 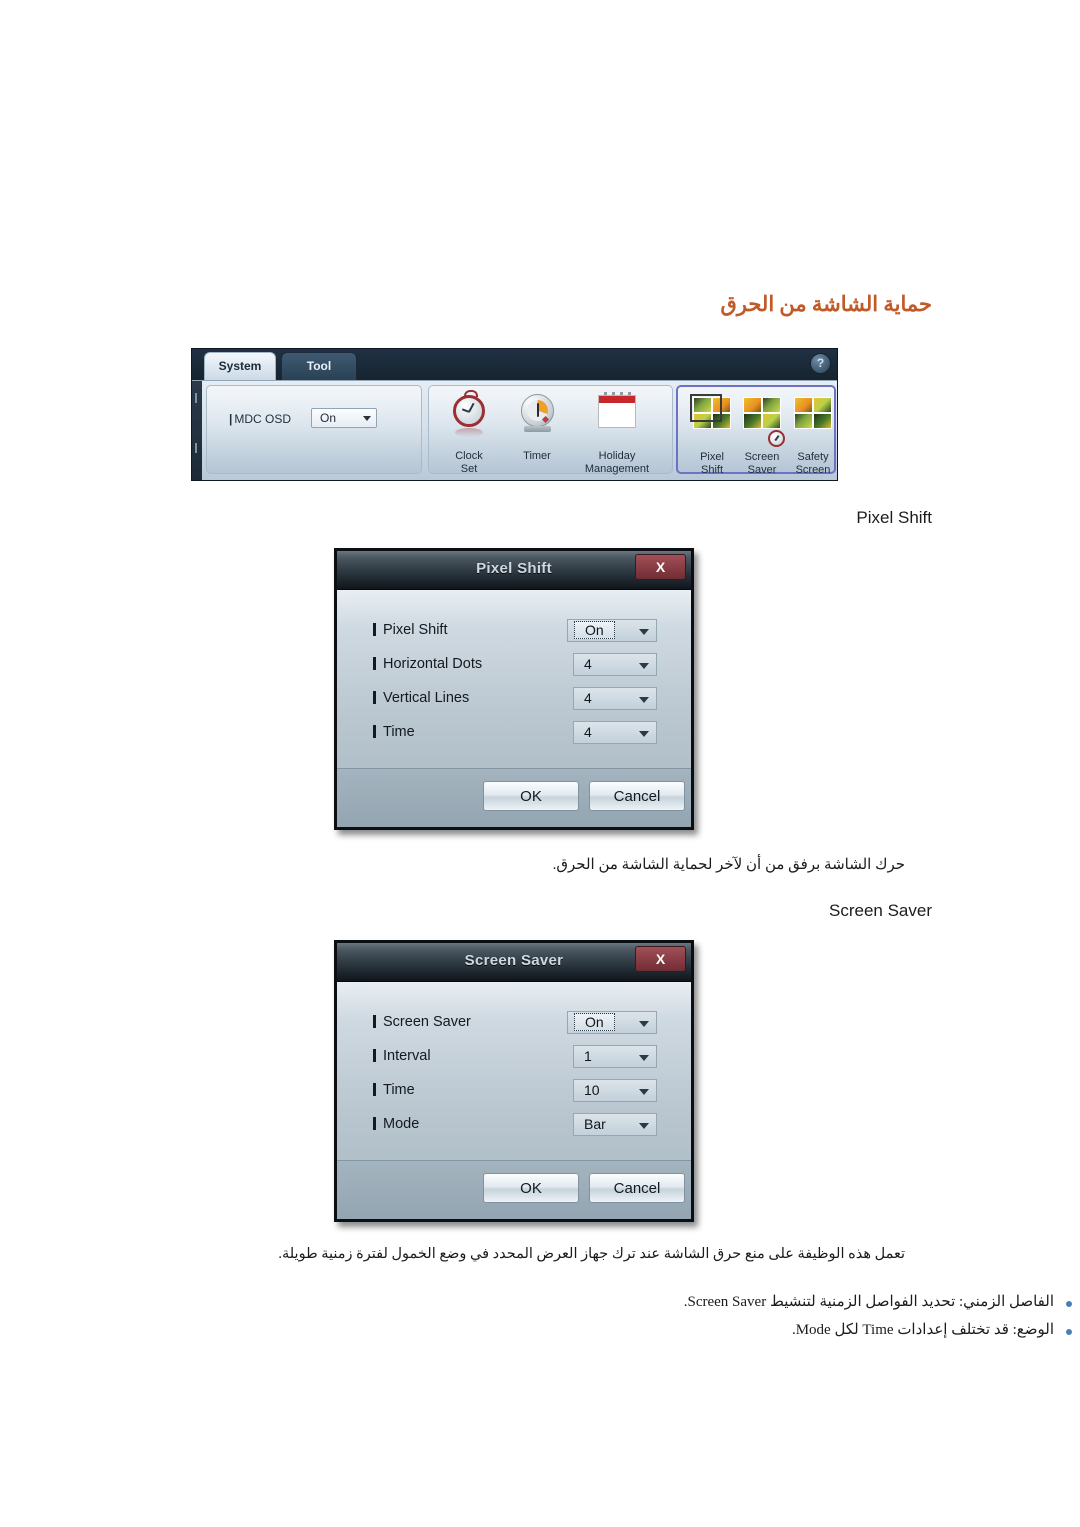 What do you see at coordinates (514, 1061) in the screenshot?
I see `form-row-interval: Interval 1` at bounding box center [514, 1061].